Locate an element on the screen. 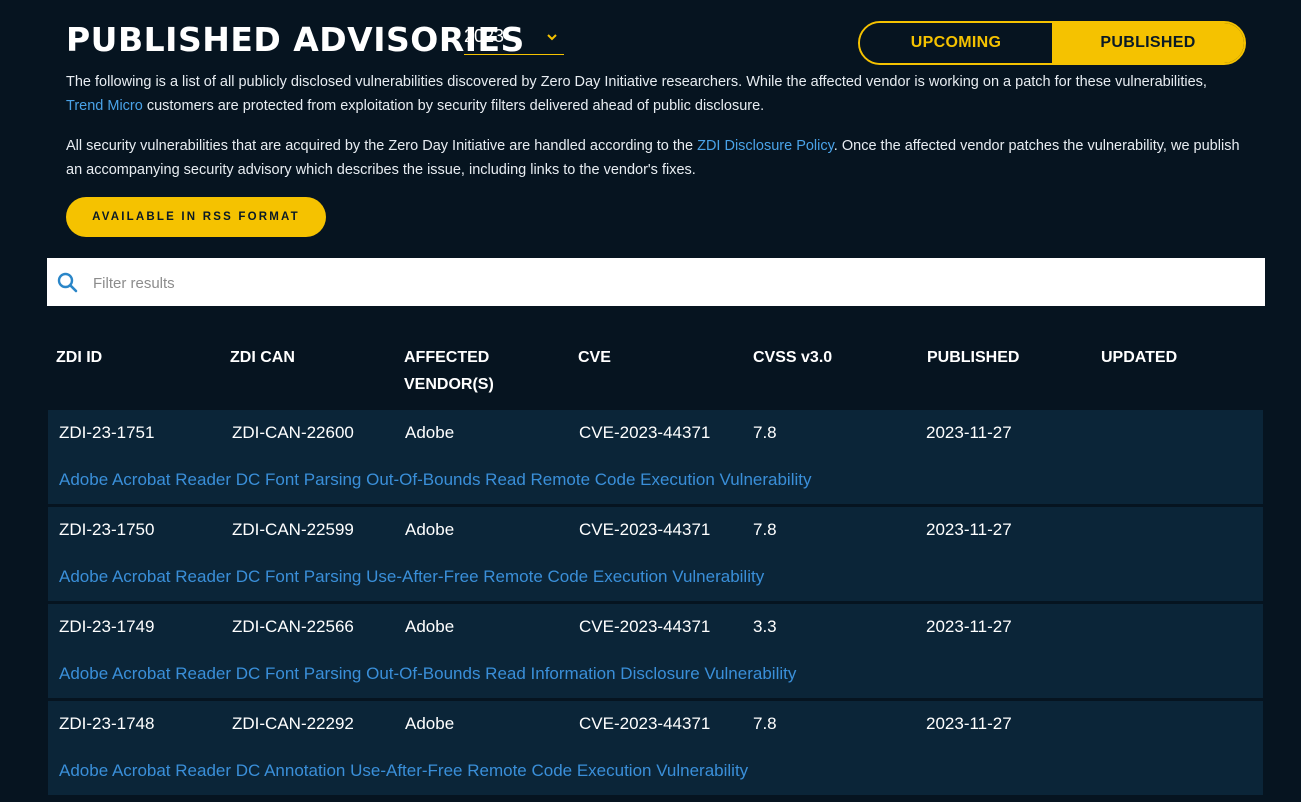 The image size is (1301, 802). cell-zdi-can: ZDI-CAN-22599 is located at coordinates (293, 529).